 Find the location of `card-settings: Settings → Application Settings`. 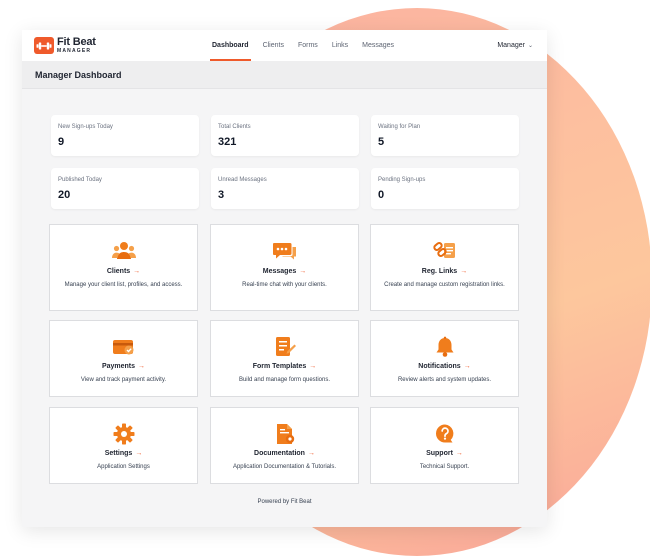

card-settings: Settings → Application Settings is located at coordinates (123, 445).